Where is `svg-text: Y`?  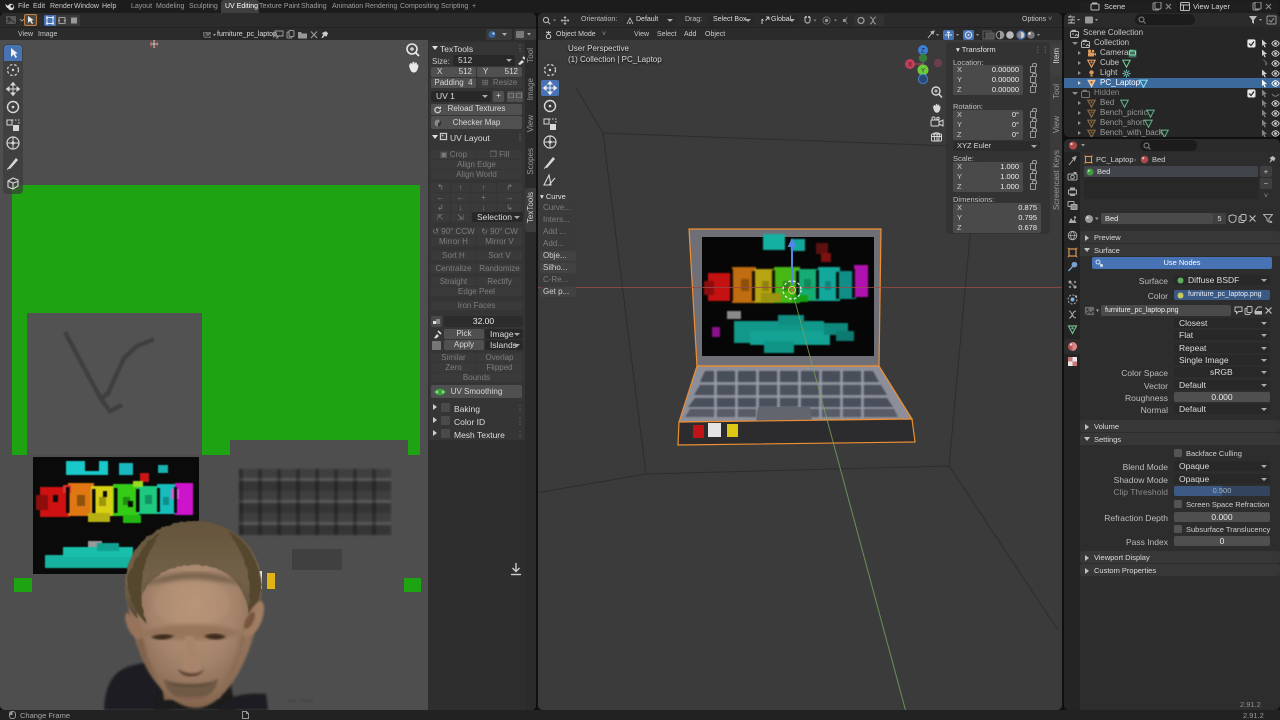
svg-text: Y is located at coordinates (923, 71).